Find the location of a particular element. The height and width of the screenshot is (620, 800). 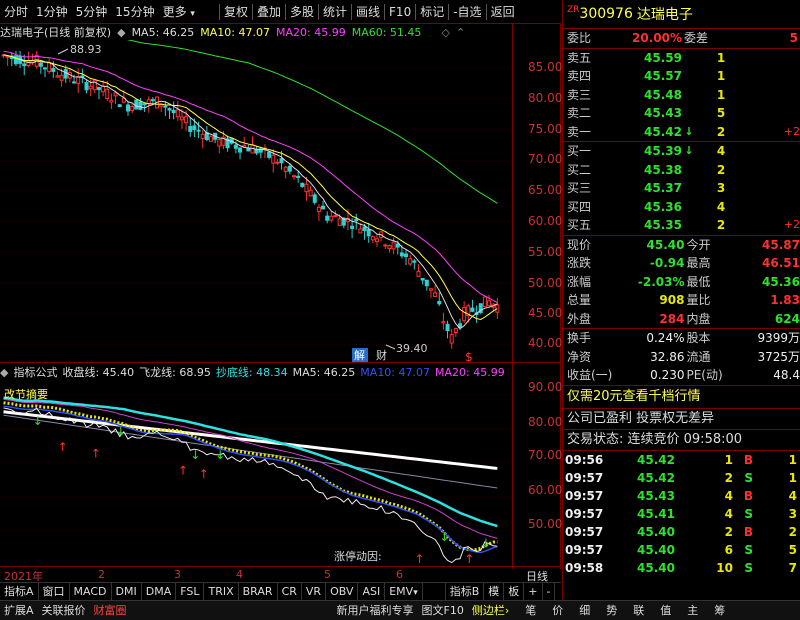

tab-asi: ASI is located at coordinates (372, 591).